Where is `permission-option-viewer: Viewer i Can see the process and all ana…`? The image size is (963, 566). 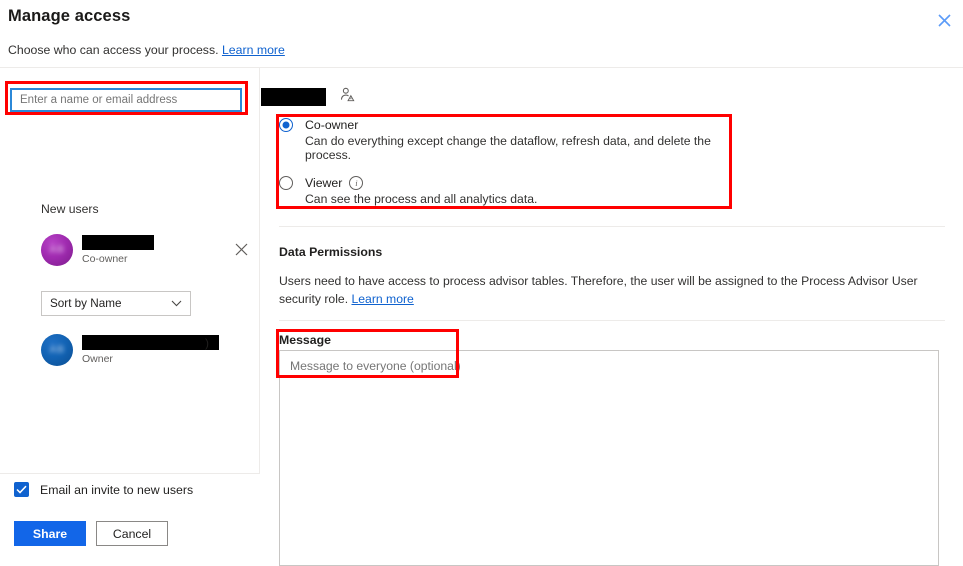
permission-option-viewer: Viewer i Can see the process and all ana… is located at coordinates (513, 191).